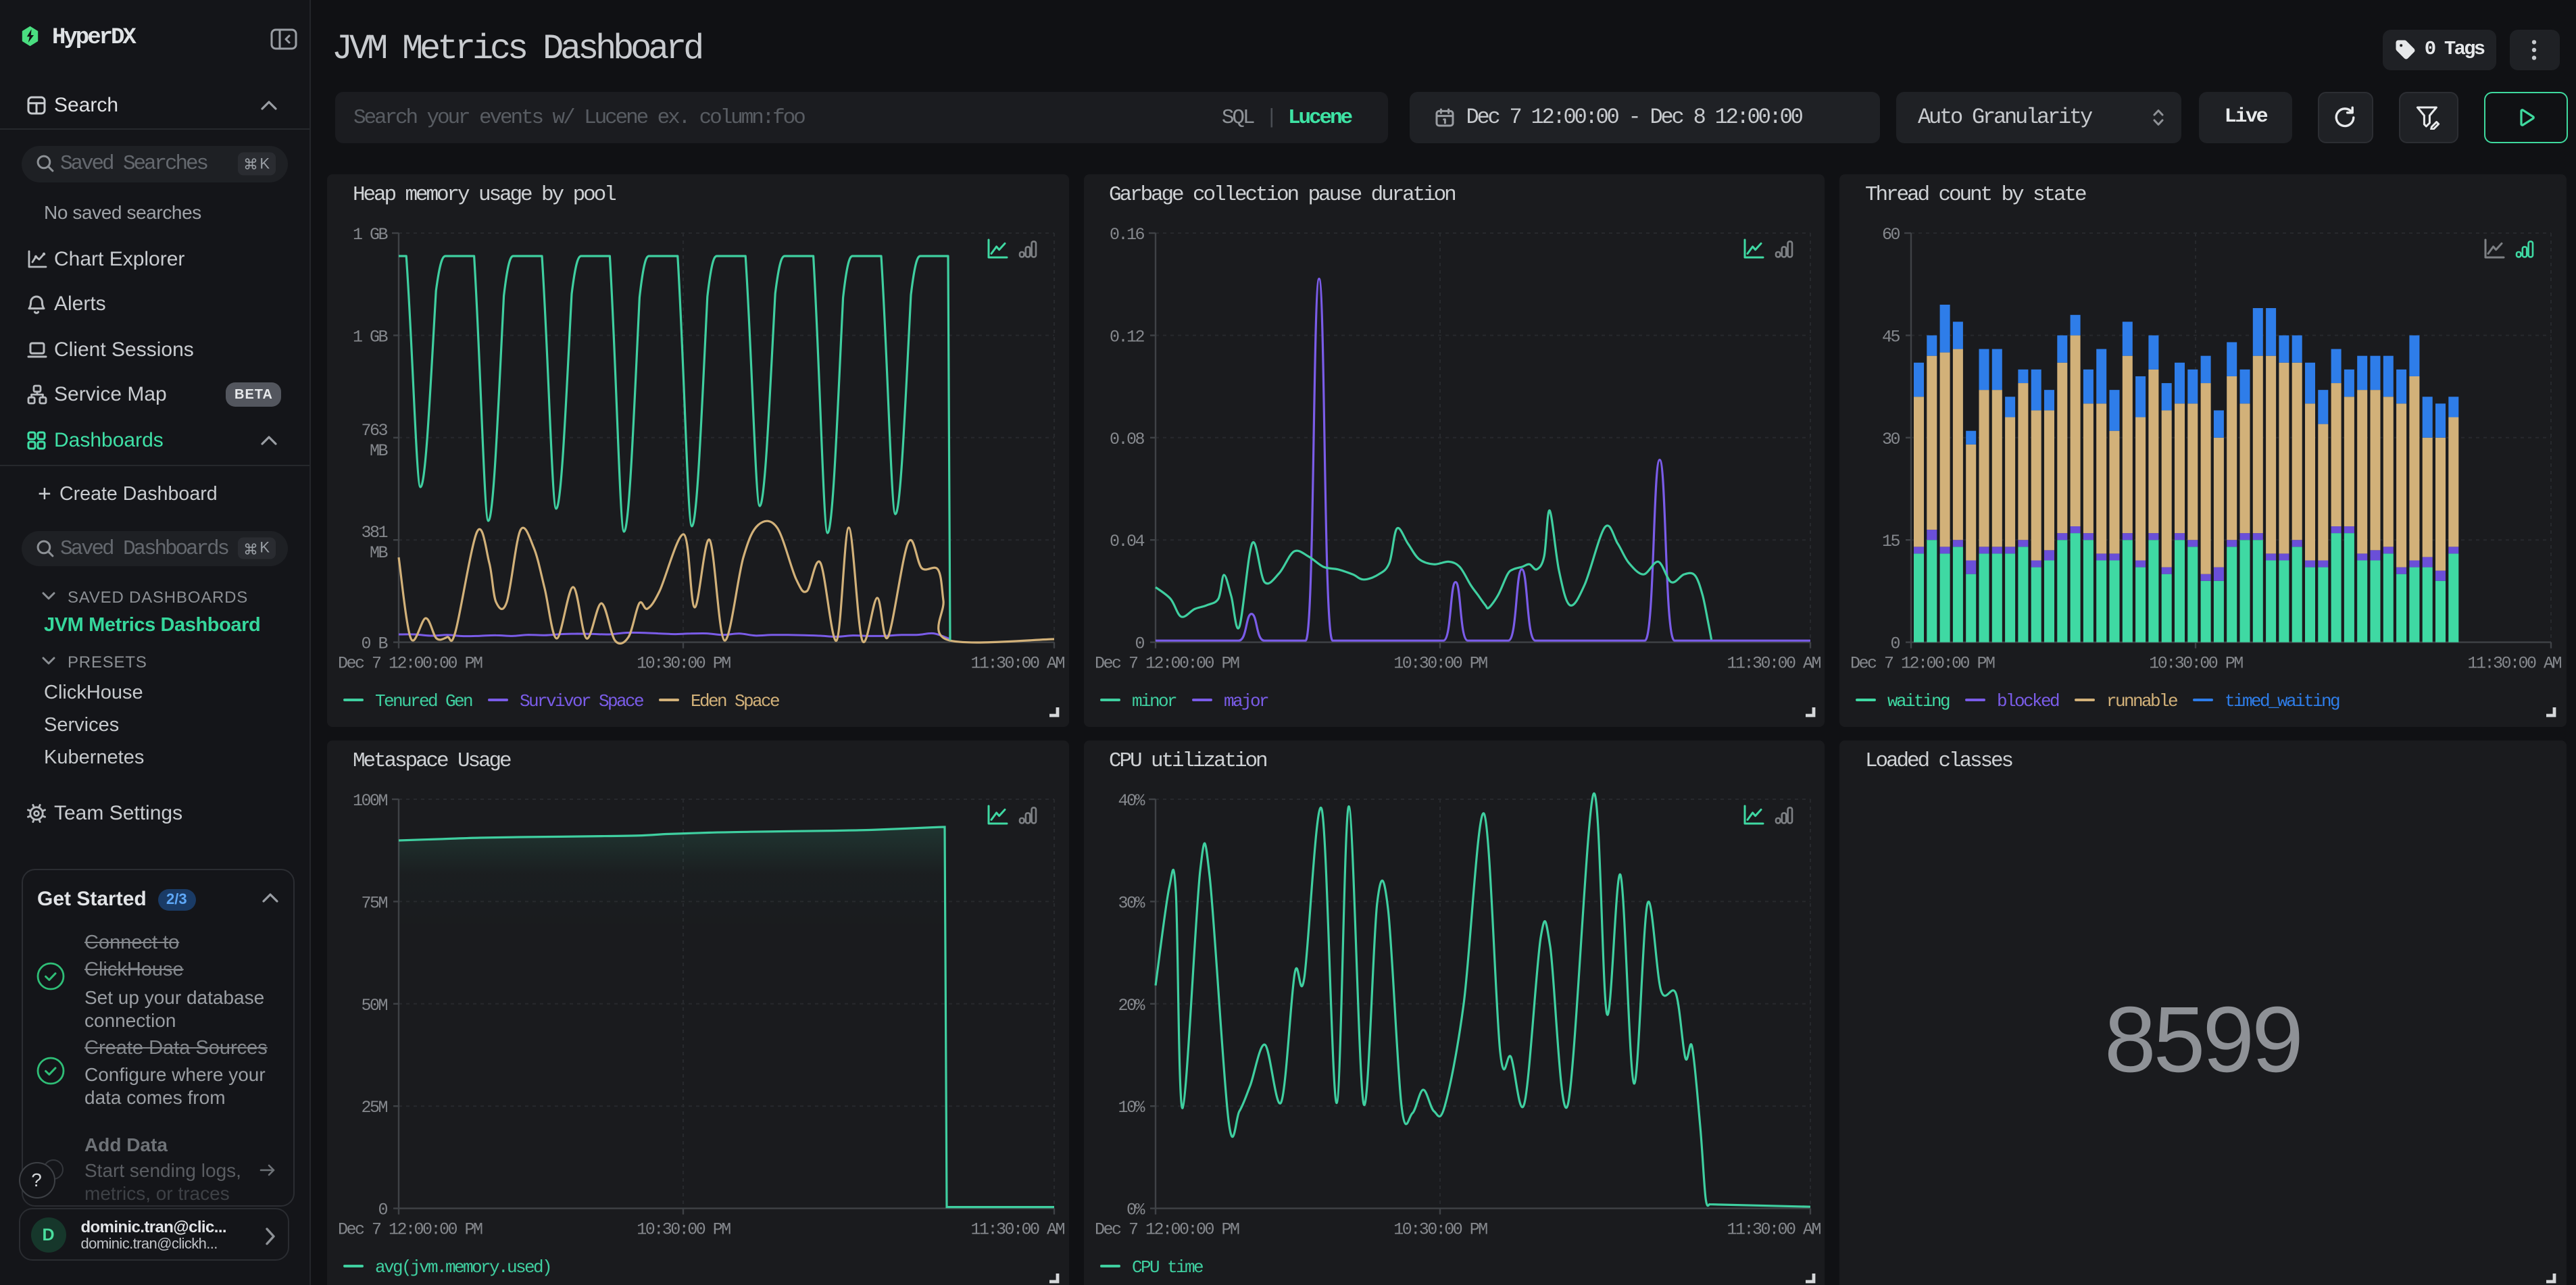 This screenshot has height=1285, width=2576. What do you see at coordinates (2028, 701) in the screenshot?
I see `svg-text: blocked` at bounding box center [2028, 701].